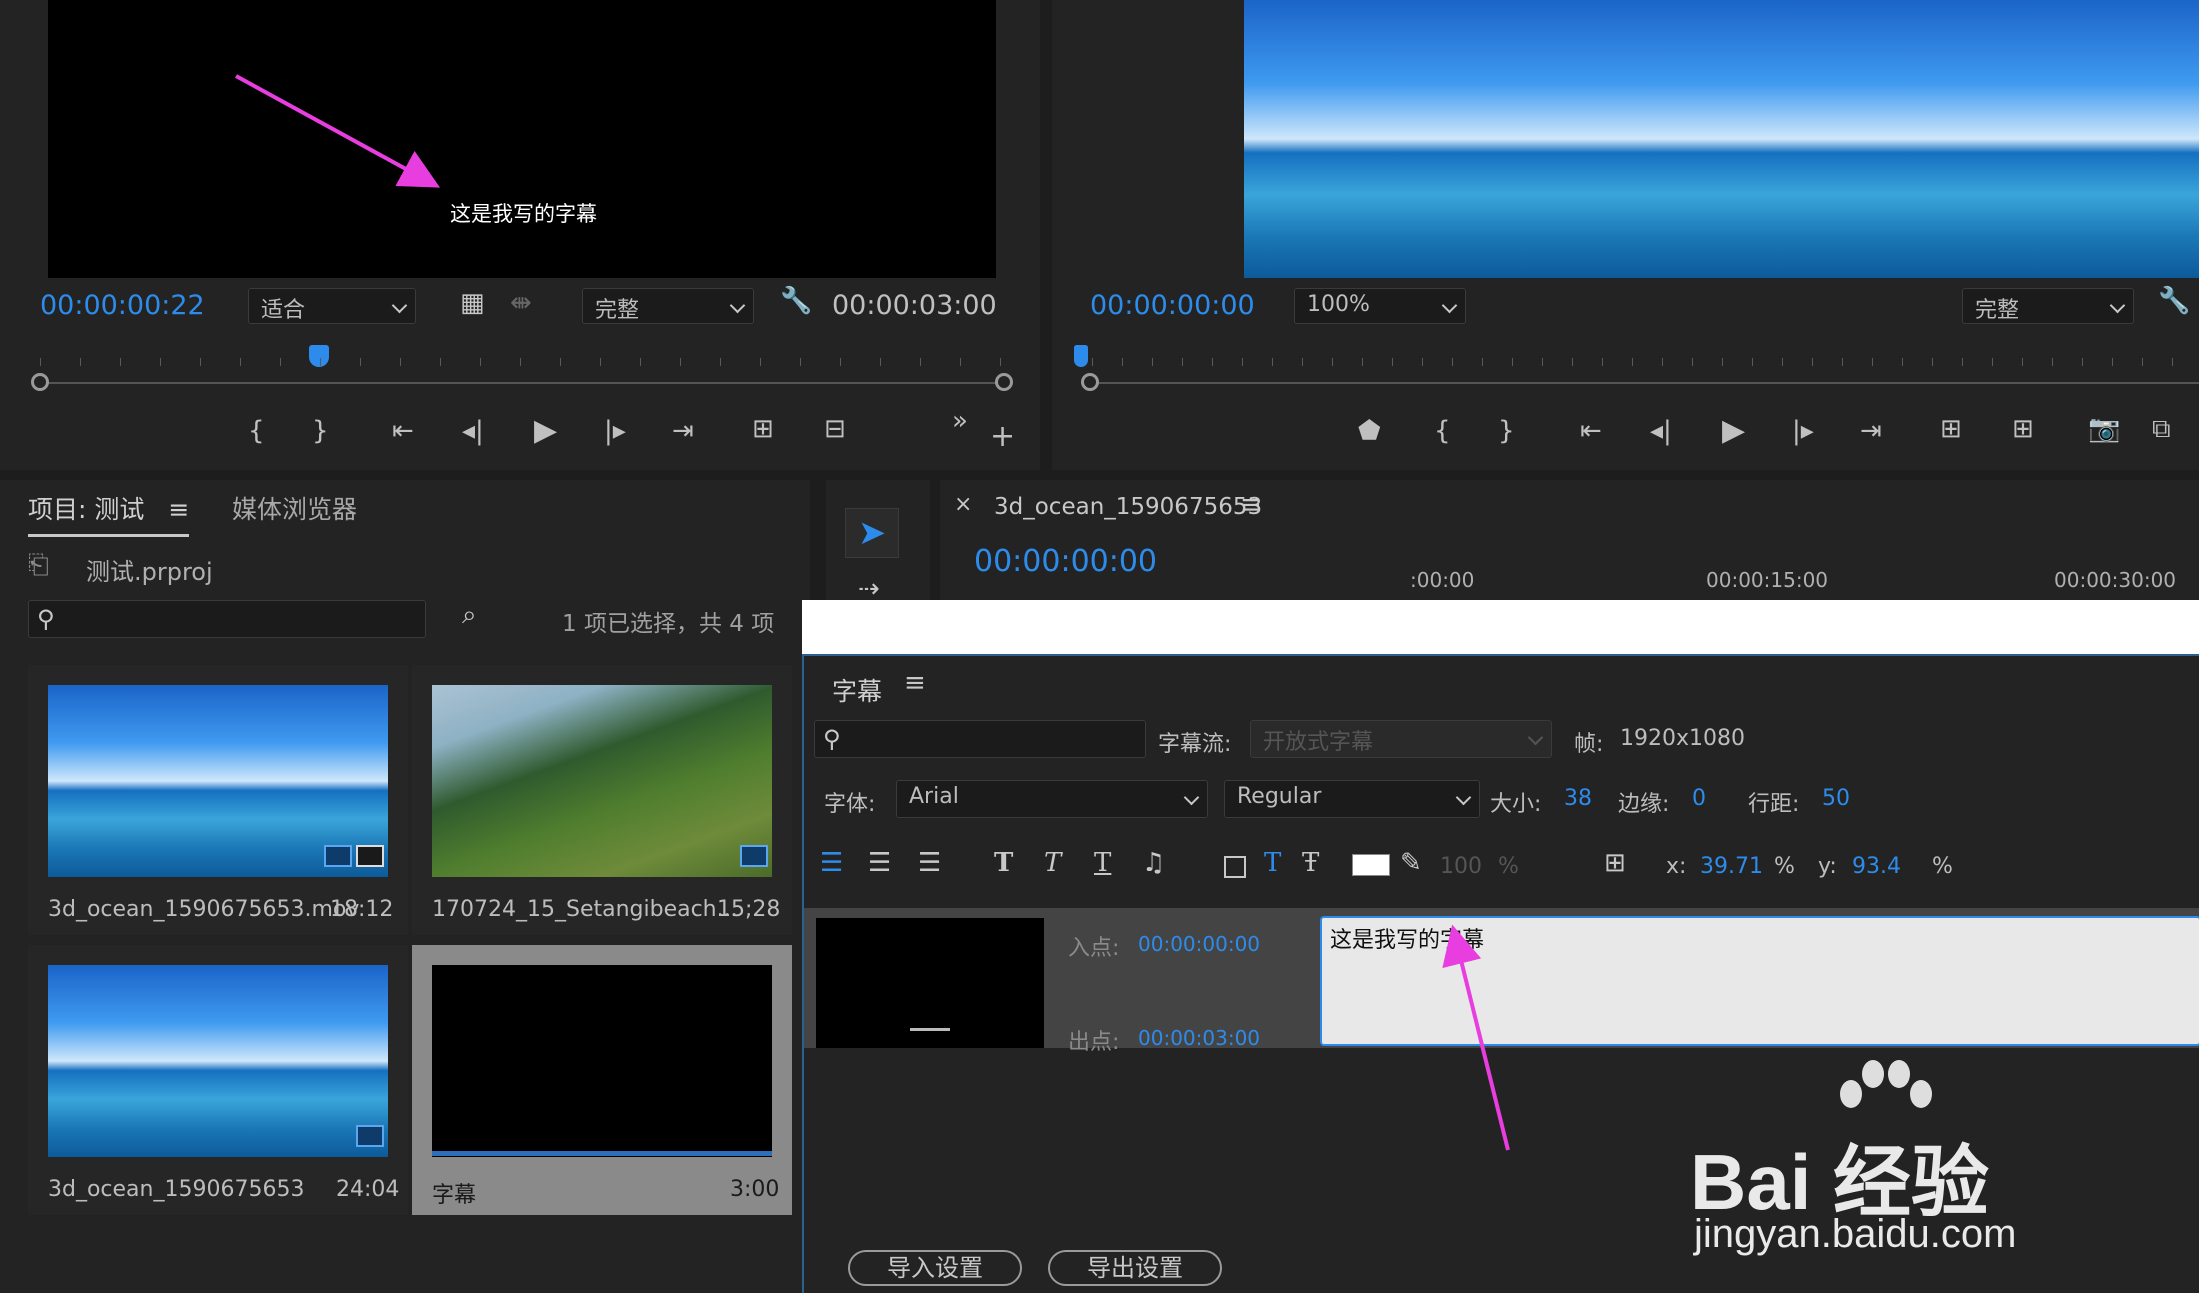  I want to click on arrow-to-caption-text, so click(1476, 1037).